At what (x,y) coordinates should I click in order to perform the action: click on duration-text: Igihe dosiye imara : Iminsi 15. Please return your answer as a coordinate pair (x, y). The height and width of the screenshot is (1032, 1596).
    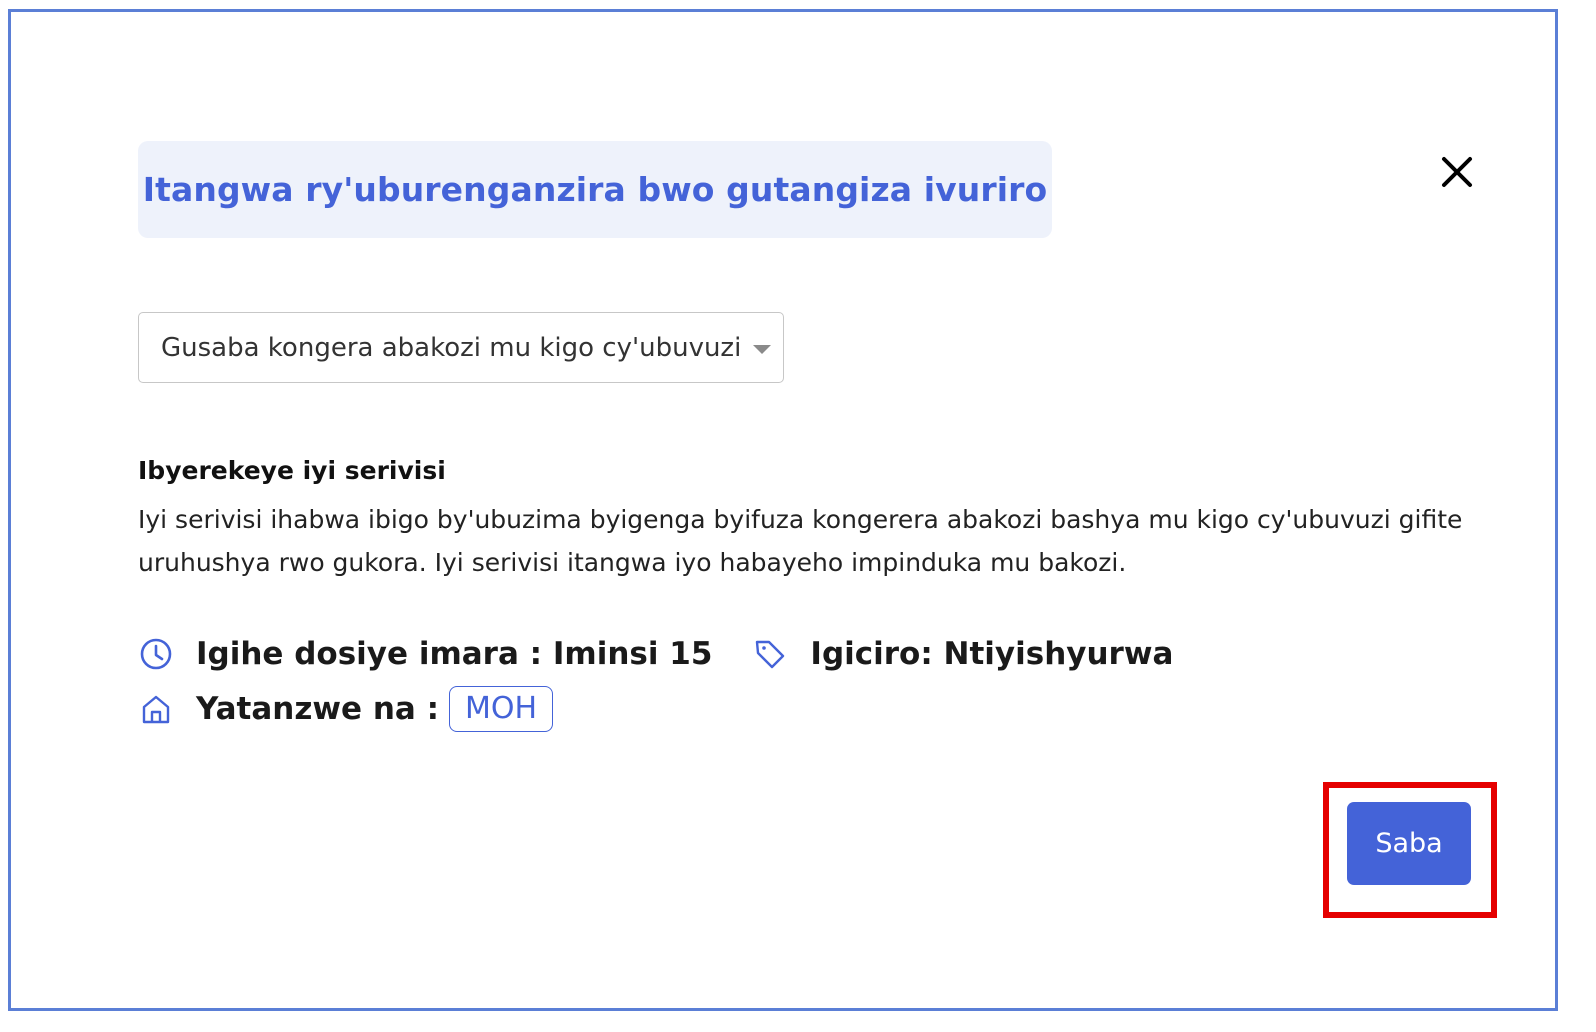
    Looking at the image, I should click on (454, 654).